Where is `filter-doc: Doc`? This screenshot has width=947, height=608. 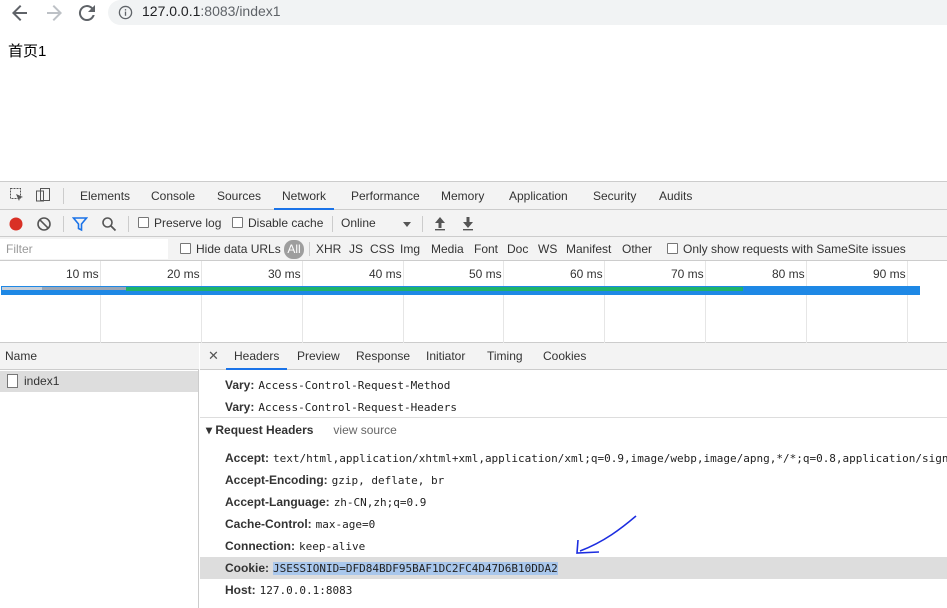
filter-doc: Doc is located at coordinates (517, 249).